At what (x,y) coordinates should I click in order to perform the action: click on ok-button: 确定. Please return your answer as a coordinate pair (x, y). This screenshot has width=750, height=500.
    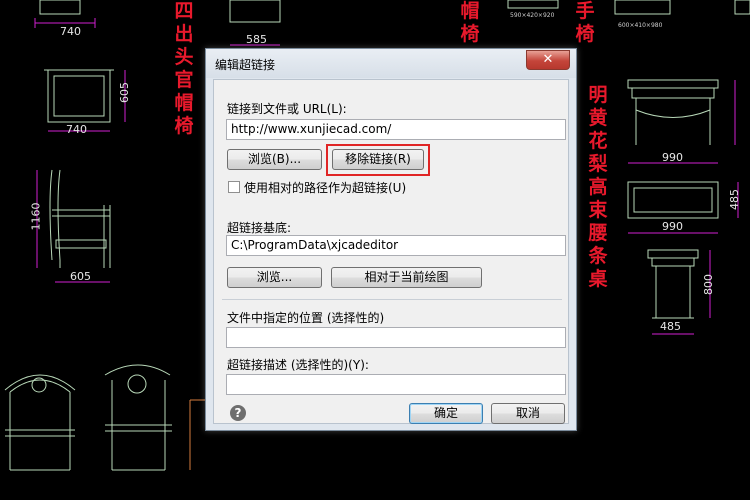
    Looking at the image, I should click on (446, 413).